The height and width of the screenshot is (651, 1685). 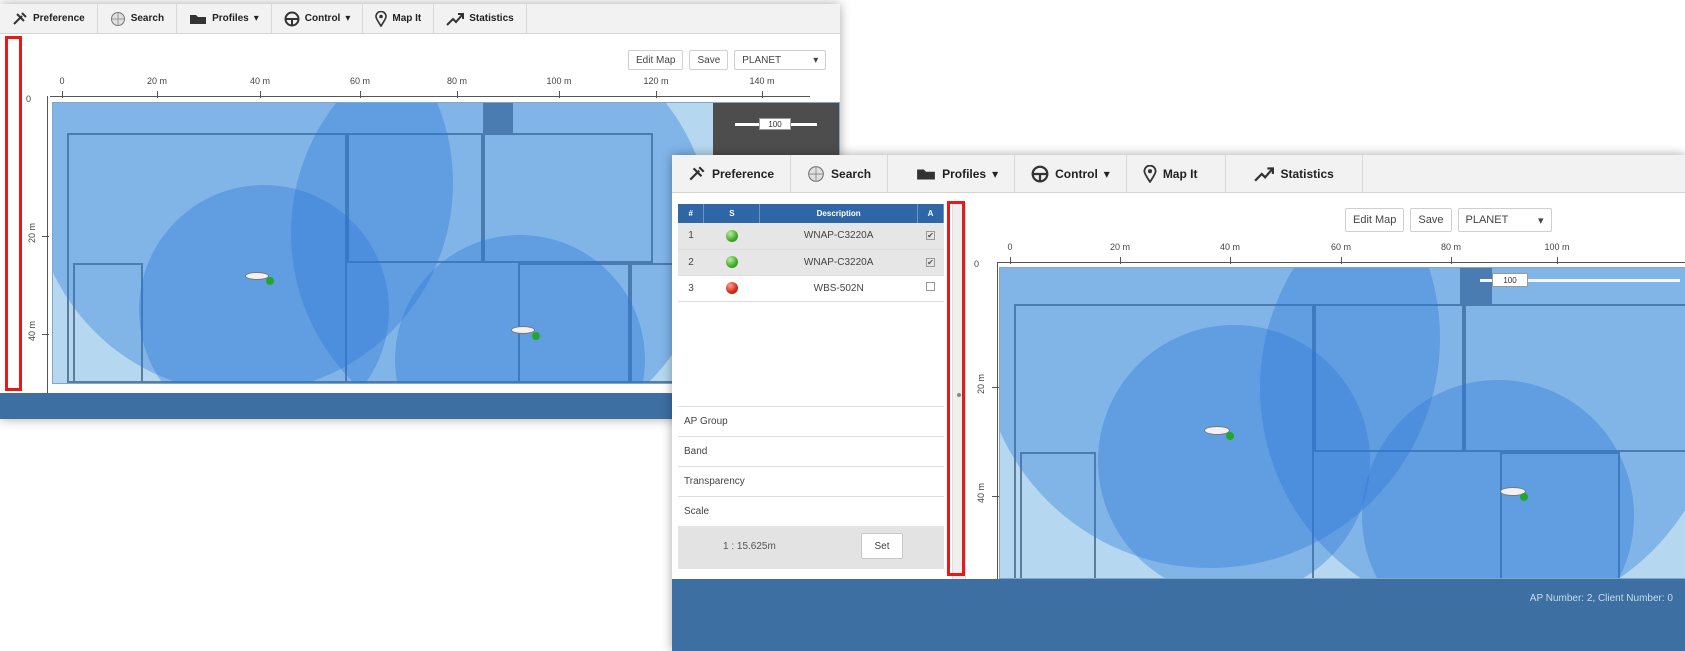 I want to click on toolbar-profiles-label: Profiles, so click(x=230, y=18).